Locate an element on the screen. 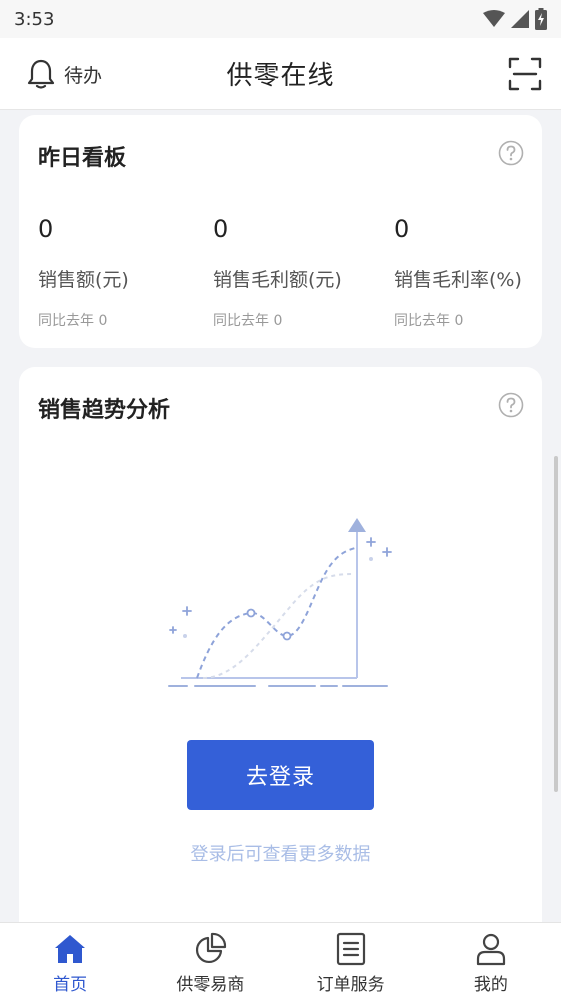  status-icons is located at coordinates (515, 19).